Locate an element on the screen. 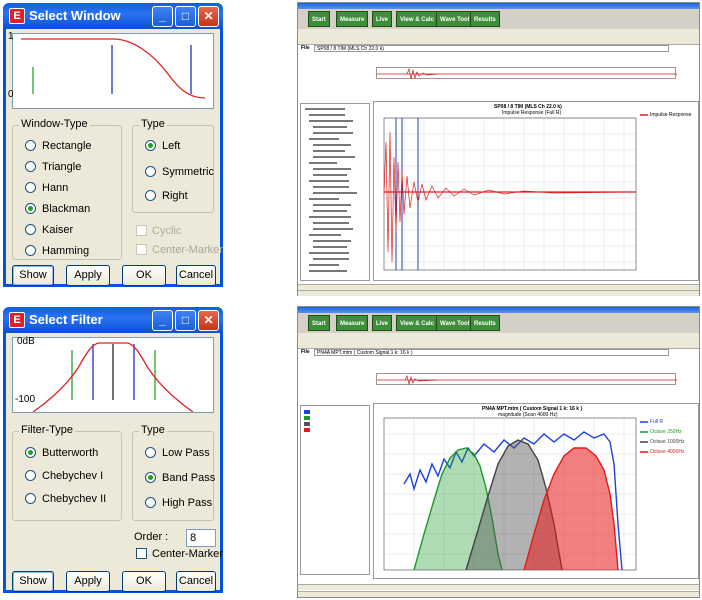 Image resolution: width=702 pixels, height=600 pixels. filter-type-label: Filter-Type is located at coordinates (47, 430).